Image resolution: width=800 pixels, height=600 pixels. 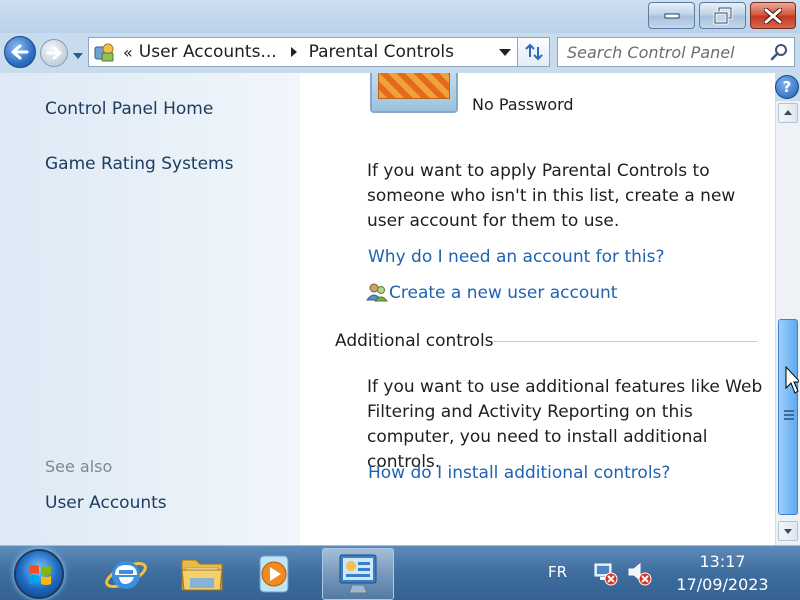 What do you see at coordinates (505, 52) in the screenshot?
I see `address-dropdown-icon` at bounding box center [505, 52].